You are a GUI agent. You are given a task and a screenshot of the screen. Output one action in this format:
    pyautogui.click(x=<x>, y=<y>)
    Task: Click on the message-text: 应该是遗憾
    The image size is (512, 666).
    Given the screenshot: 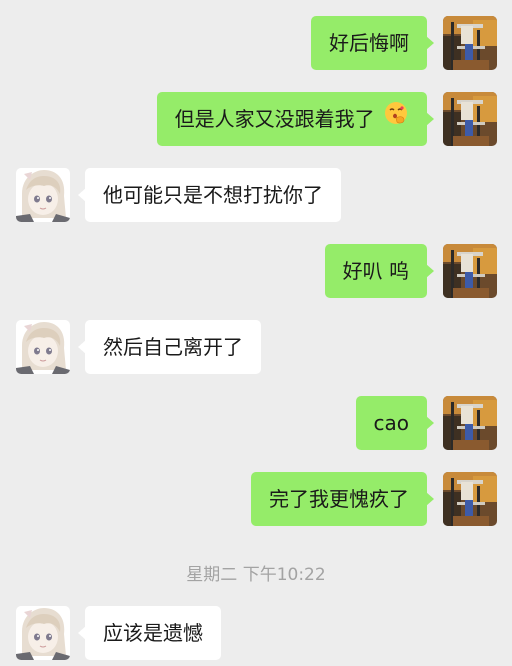 What is the action you would take?
    pyautogui.click(x=153, y=633)
    